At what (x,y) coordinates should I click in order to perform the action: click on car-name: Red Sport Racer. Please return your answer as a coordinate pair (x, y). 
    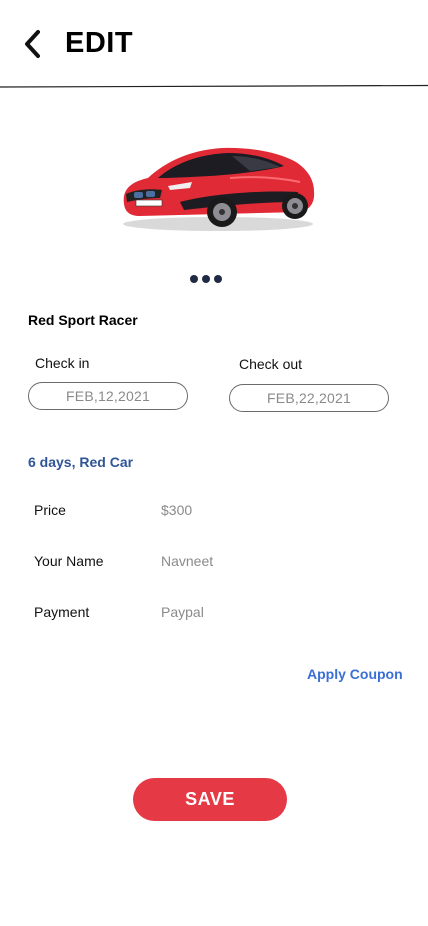
    Looking at the image, I should click on (83, 320).